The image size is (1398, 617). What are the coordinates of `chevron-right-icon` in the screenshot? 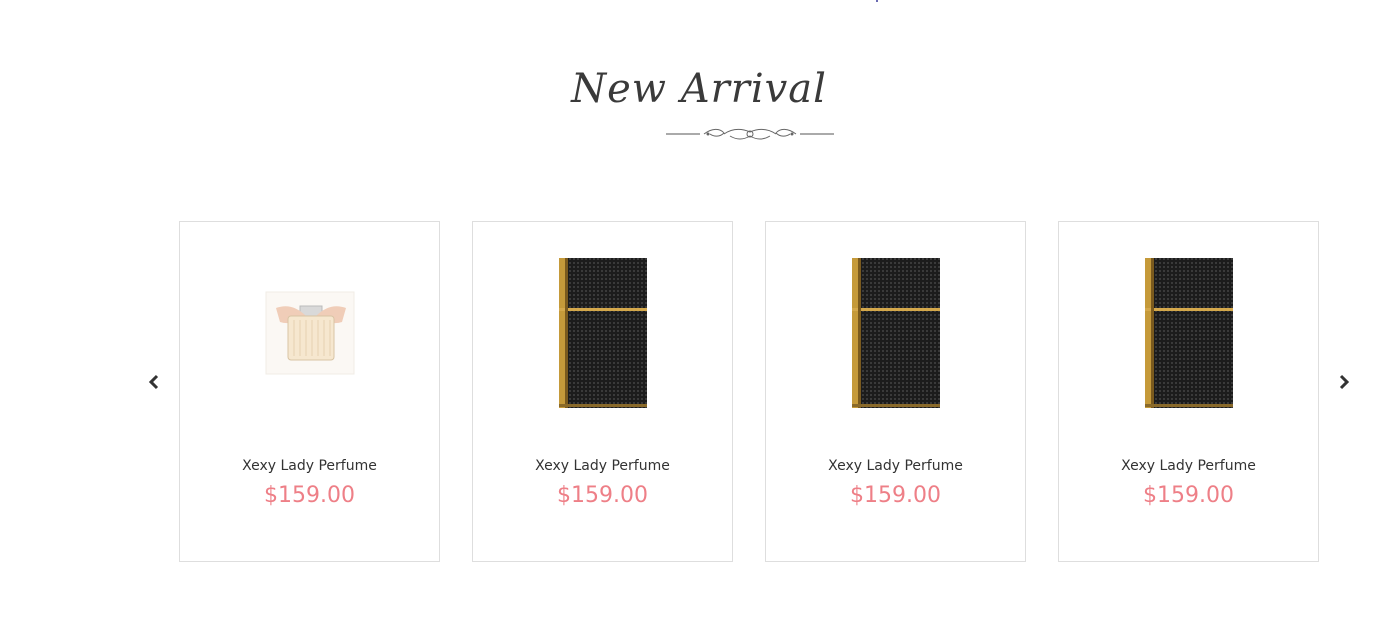 It's located at (1344, 382).